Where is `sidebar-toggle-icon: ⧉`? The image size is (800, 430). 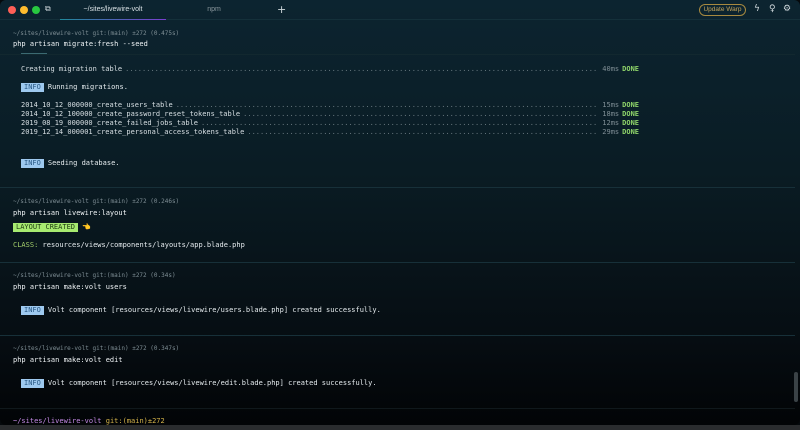
sidebar-toggle-icon: ⧉ is located at coordinates (48, 9).